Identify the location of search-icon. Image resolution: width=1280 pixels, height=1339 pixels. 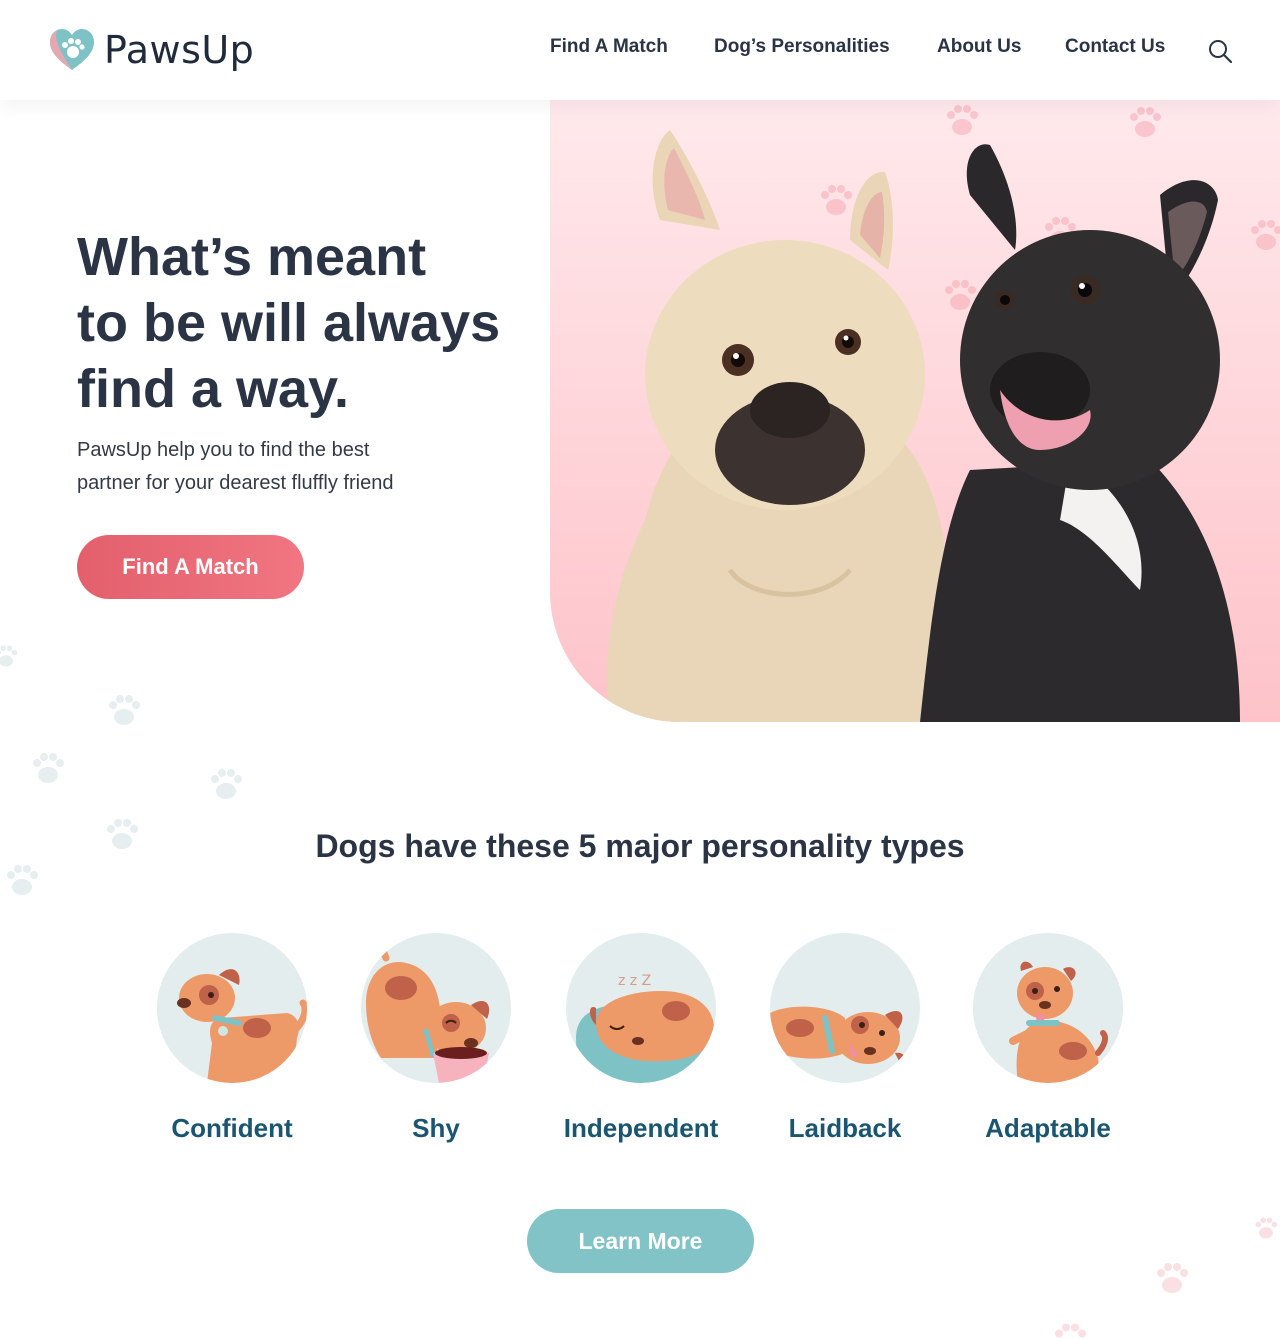
(1220, 51).